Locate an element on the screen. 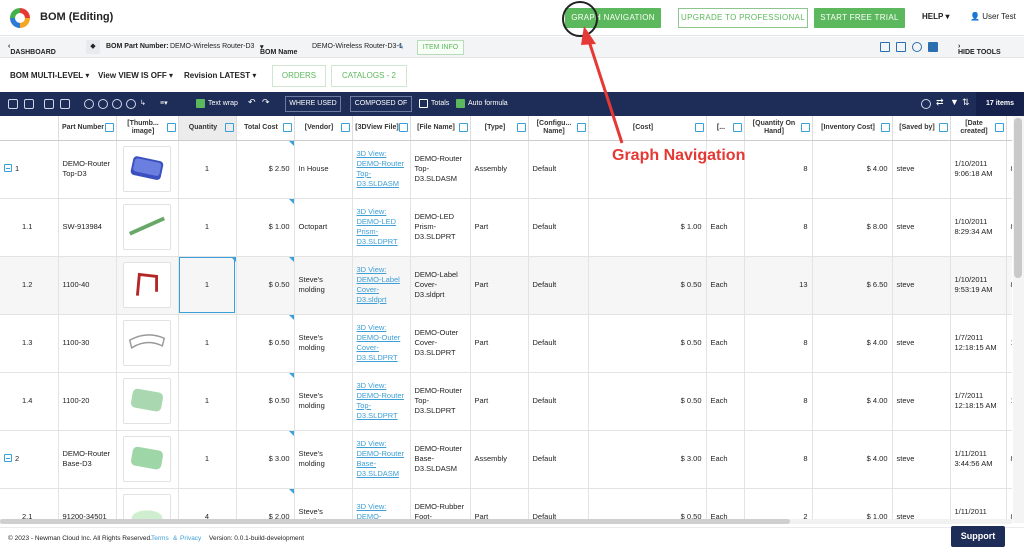 This screenshot has width=1024, height=547. cell-level: 1.1 is located at coordinates (29, 227).